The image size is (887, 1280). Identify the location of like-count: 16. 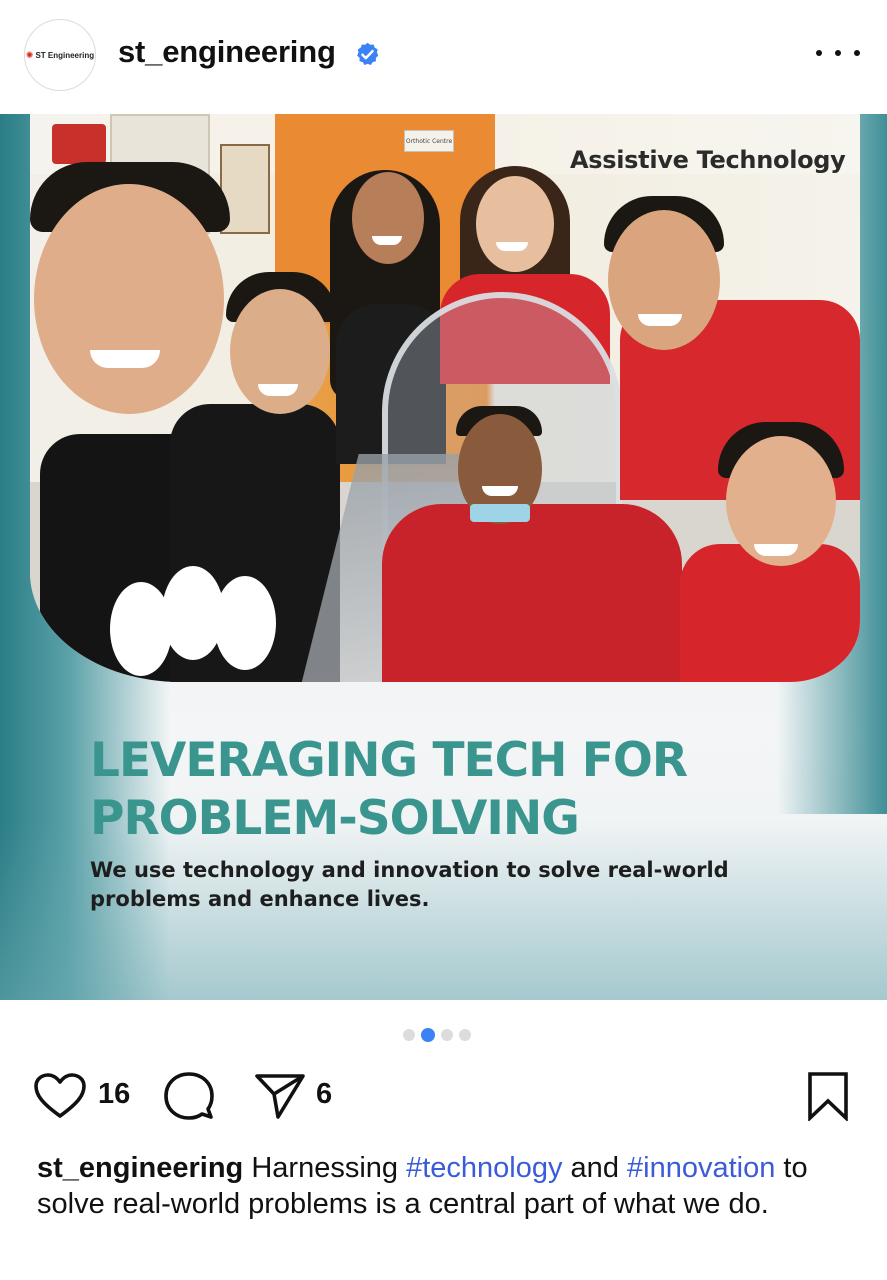
(114, 1094).